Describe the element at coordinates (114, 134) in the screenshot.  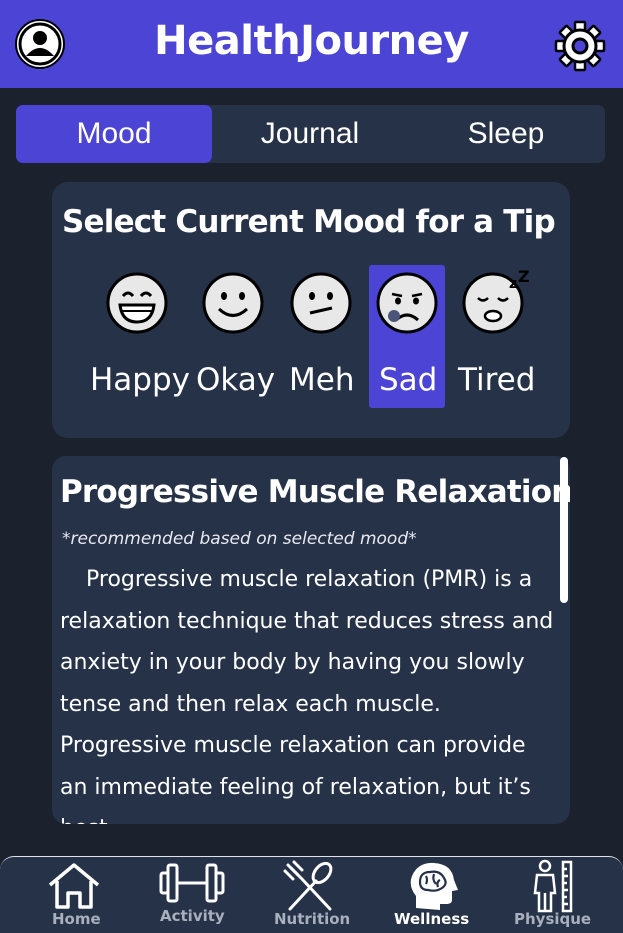
I see `tab-mood: Mood` at that location.